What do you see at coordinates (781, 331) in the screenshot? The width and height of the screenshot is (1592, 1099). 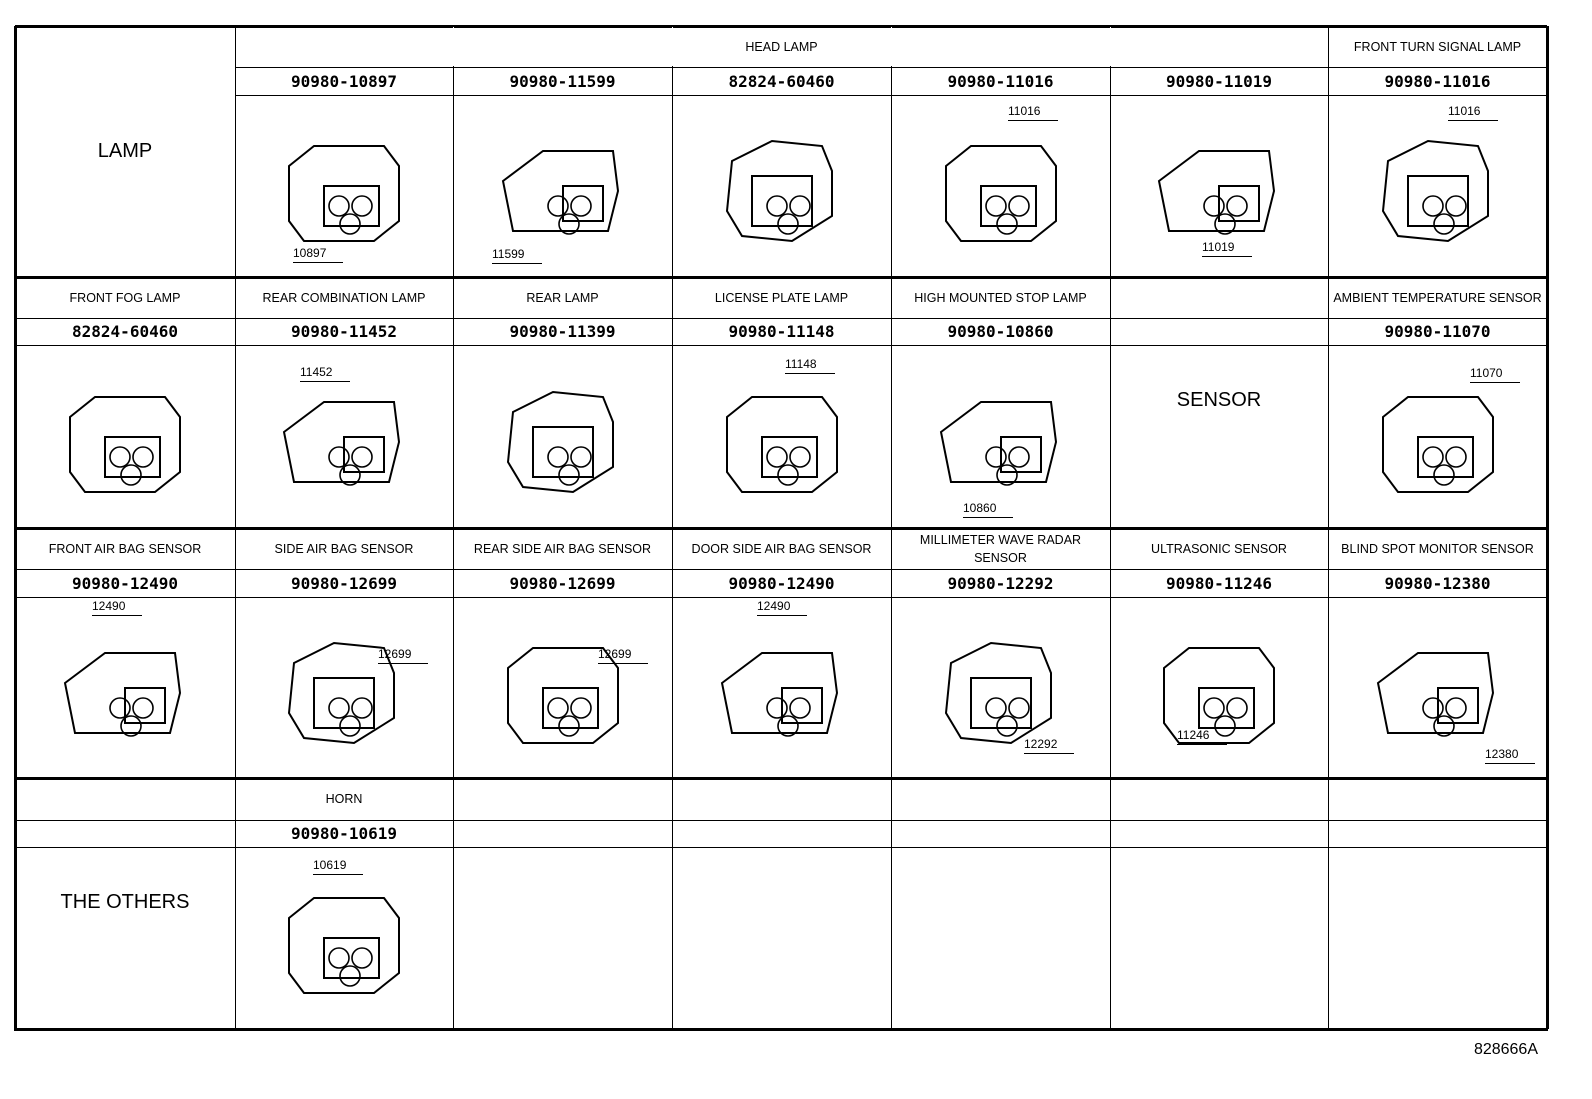 I see `part-number: 90980-11148` at bounding box center [781, 331].